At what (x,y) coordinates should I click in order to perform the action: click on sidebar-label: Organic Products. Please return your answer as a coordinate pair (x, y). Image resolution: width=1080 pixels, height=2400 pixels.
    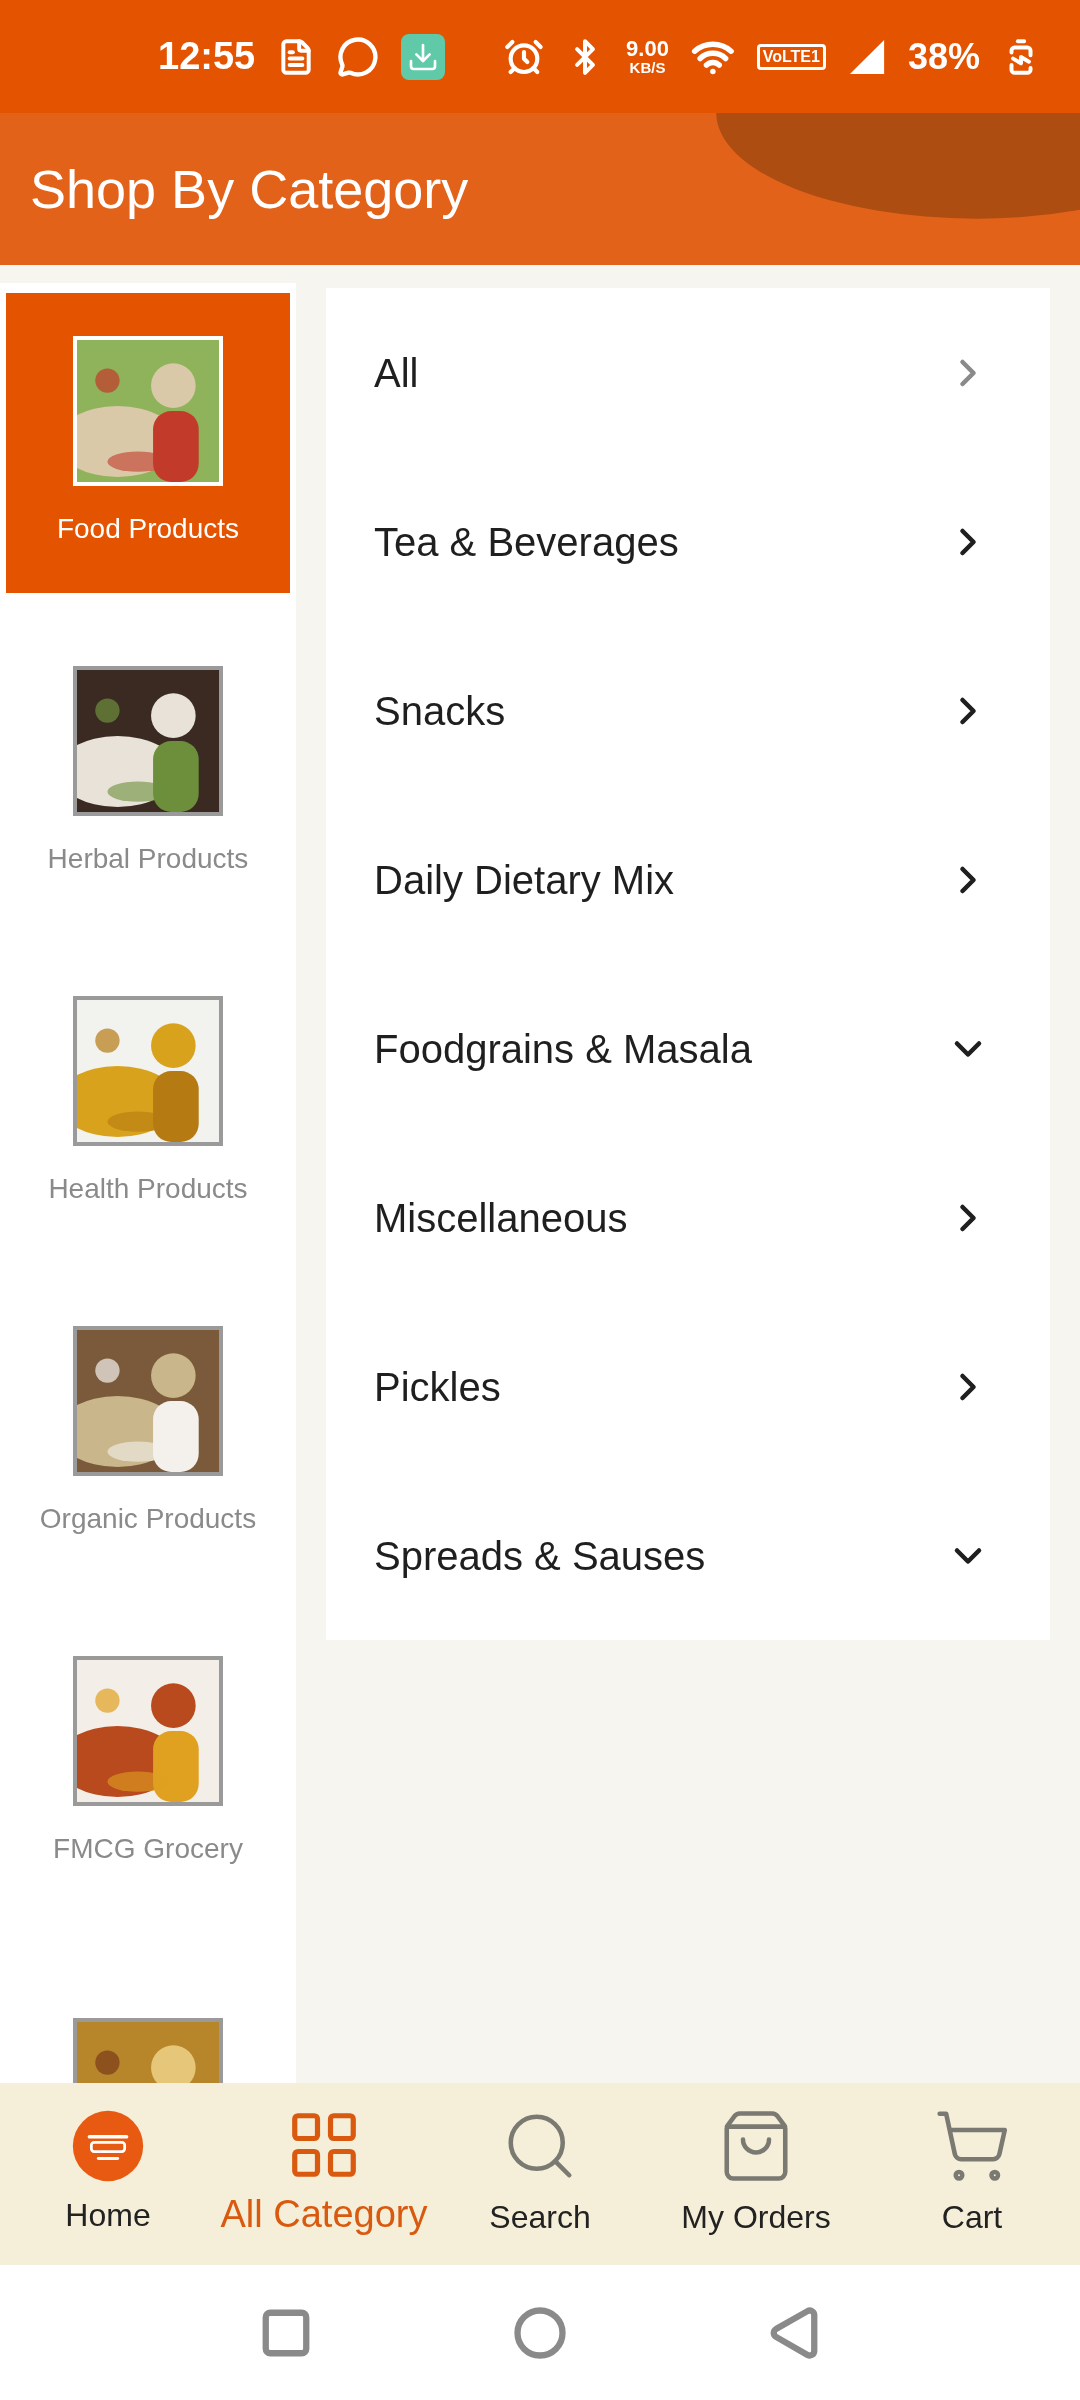
    Looking at the image, I should click on (148, 1519).